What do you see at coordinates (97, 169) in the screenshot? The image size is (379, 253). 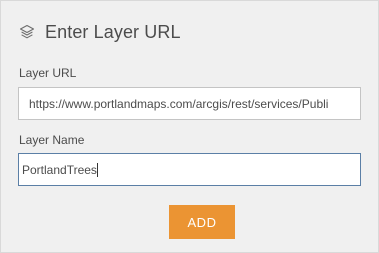 I see `text-caret` at bounding box center [97, 169].